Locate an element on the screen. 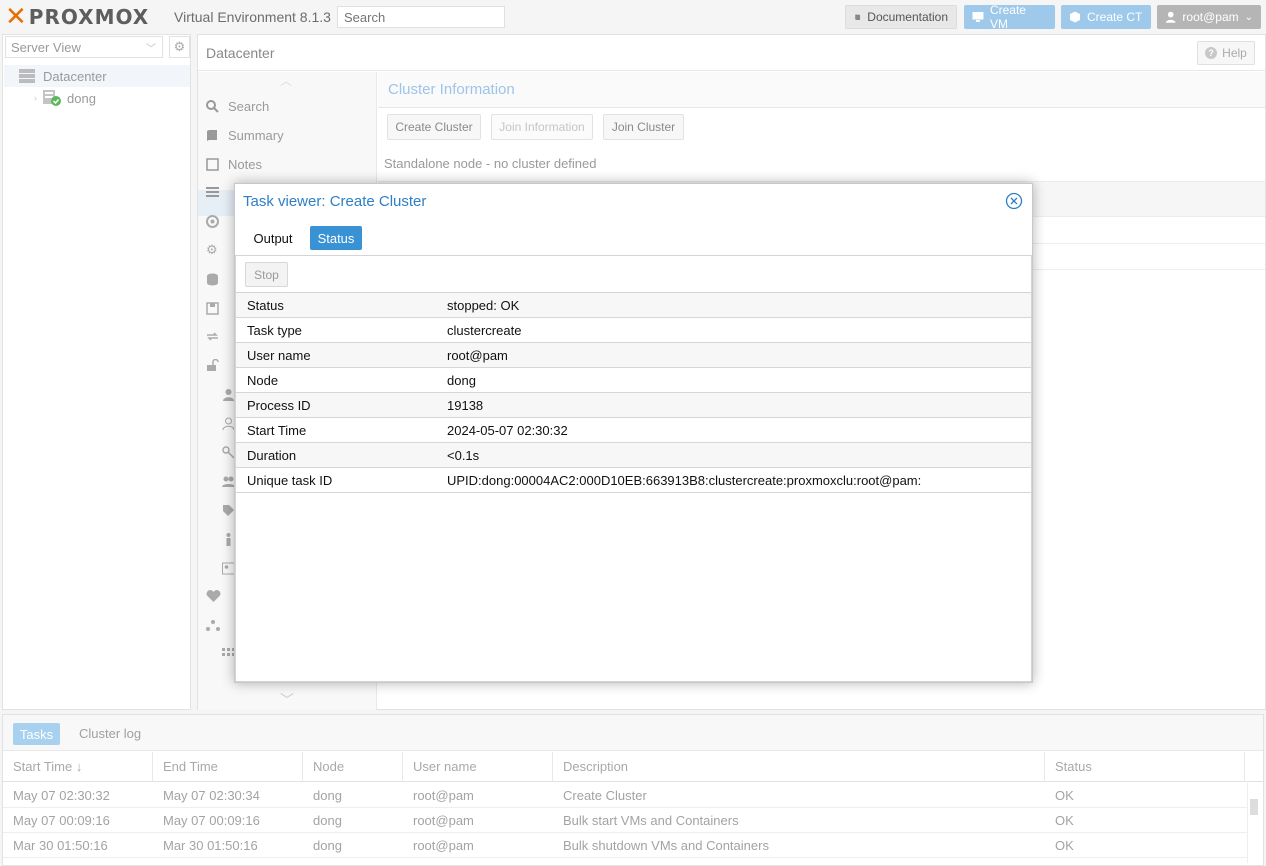 Image resolution: width=1266 pixels, height=866 pixels. documentation-label: Documentation is located at coordinates (907, 17).